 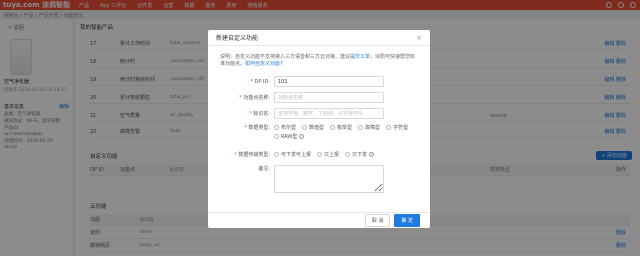 What do you see at coordinates (360, 57) in the screenshot?
I see `submit-ticket-link: 提交工单` at bounding box center [360, 57].